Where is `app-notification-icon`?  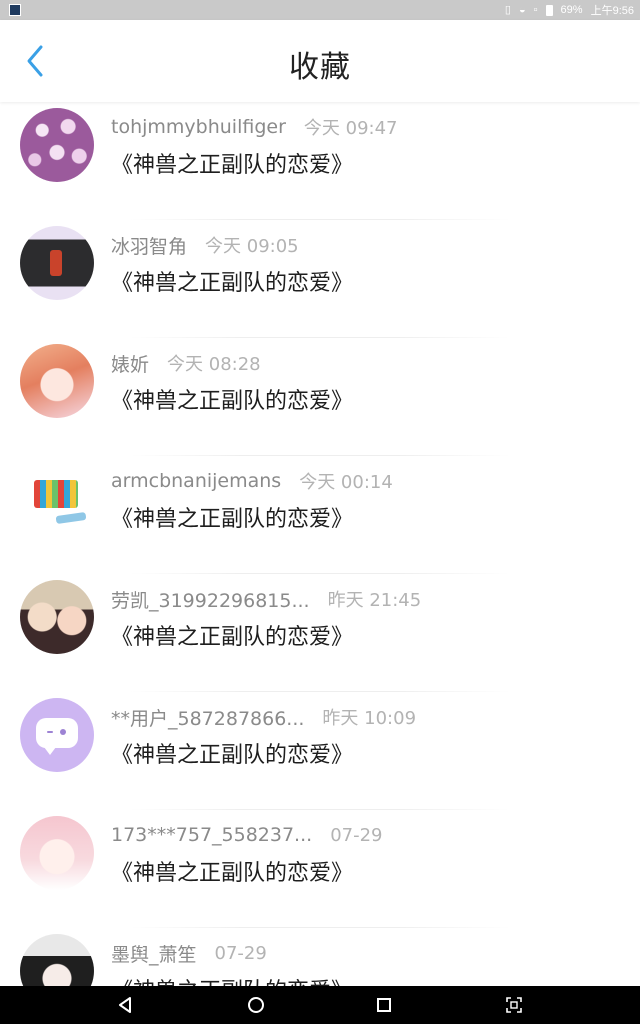
app-notification-icon is located at coordinates (15, 10).